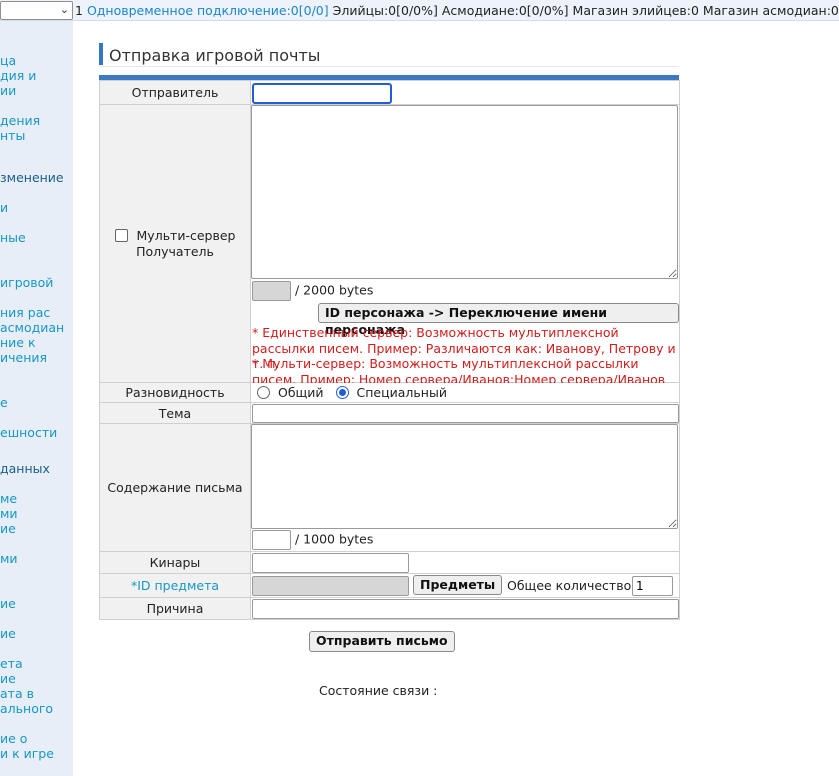 The image size is (839, 776). What do you see at coordinates (36, 135) in the screenshot?
I see `sidebar-item: нты` at bounding box center [36, 135].